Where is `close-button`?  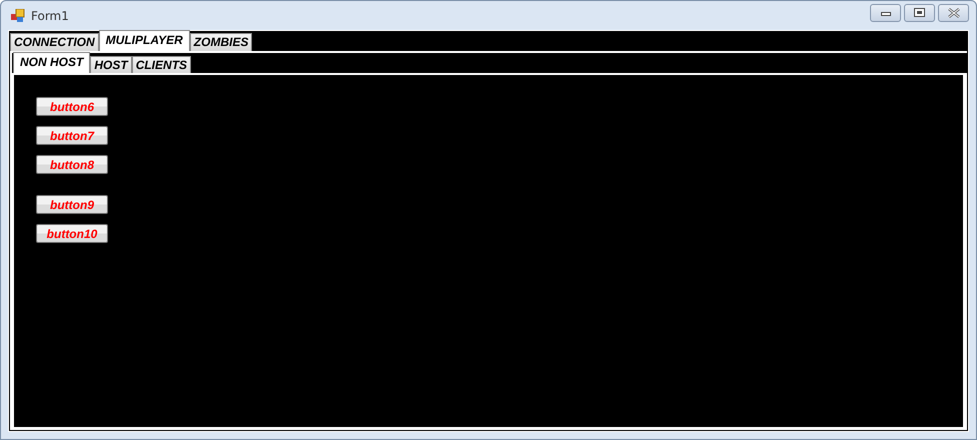
close-button is located at coordinates (953, 13).